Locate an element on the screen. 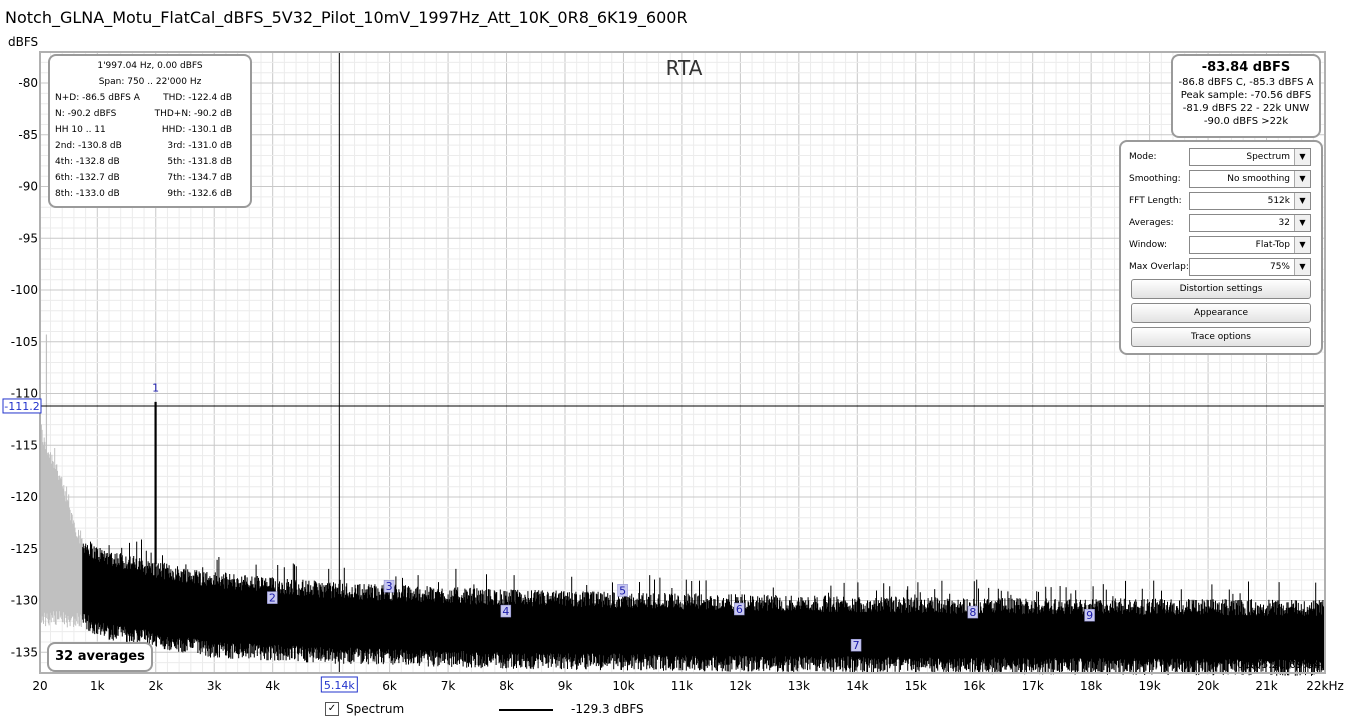 The image size is (1346, 724). stat-right: 5th: -131.8 dB is located at coordinates (199, 162).